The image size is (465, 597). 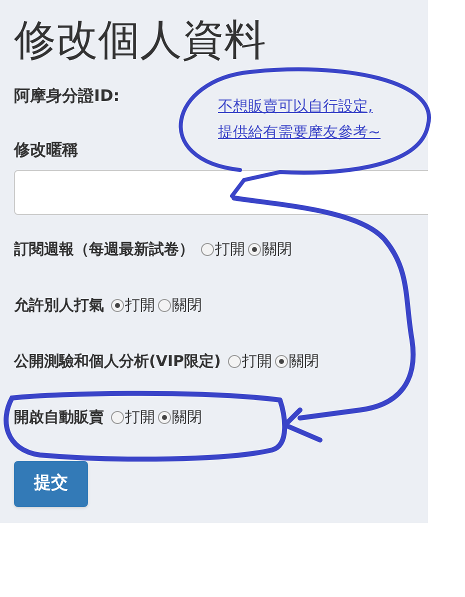 I want to click on nickname-label: 修改暱稱, so click(x=46, y=150).